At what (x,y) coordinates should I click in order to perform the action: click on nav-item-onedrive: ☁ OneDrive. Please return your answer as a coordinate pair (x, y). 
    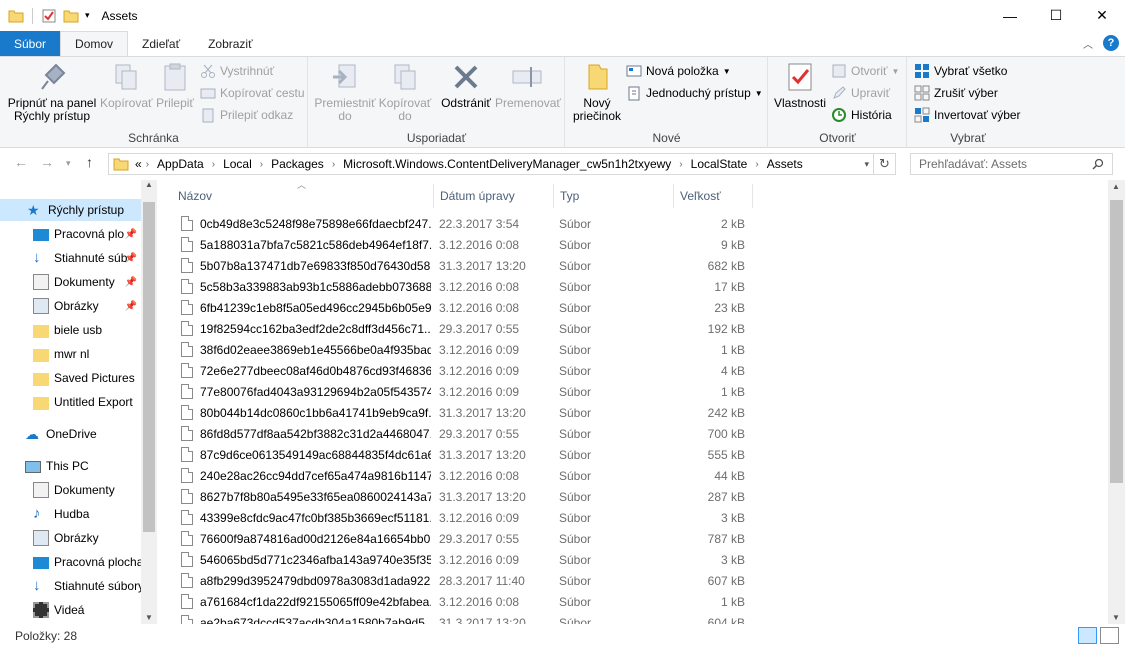
    Looking at the image, I should click on (70, 434).